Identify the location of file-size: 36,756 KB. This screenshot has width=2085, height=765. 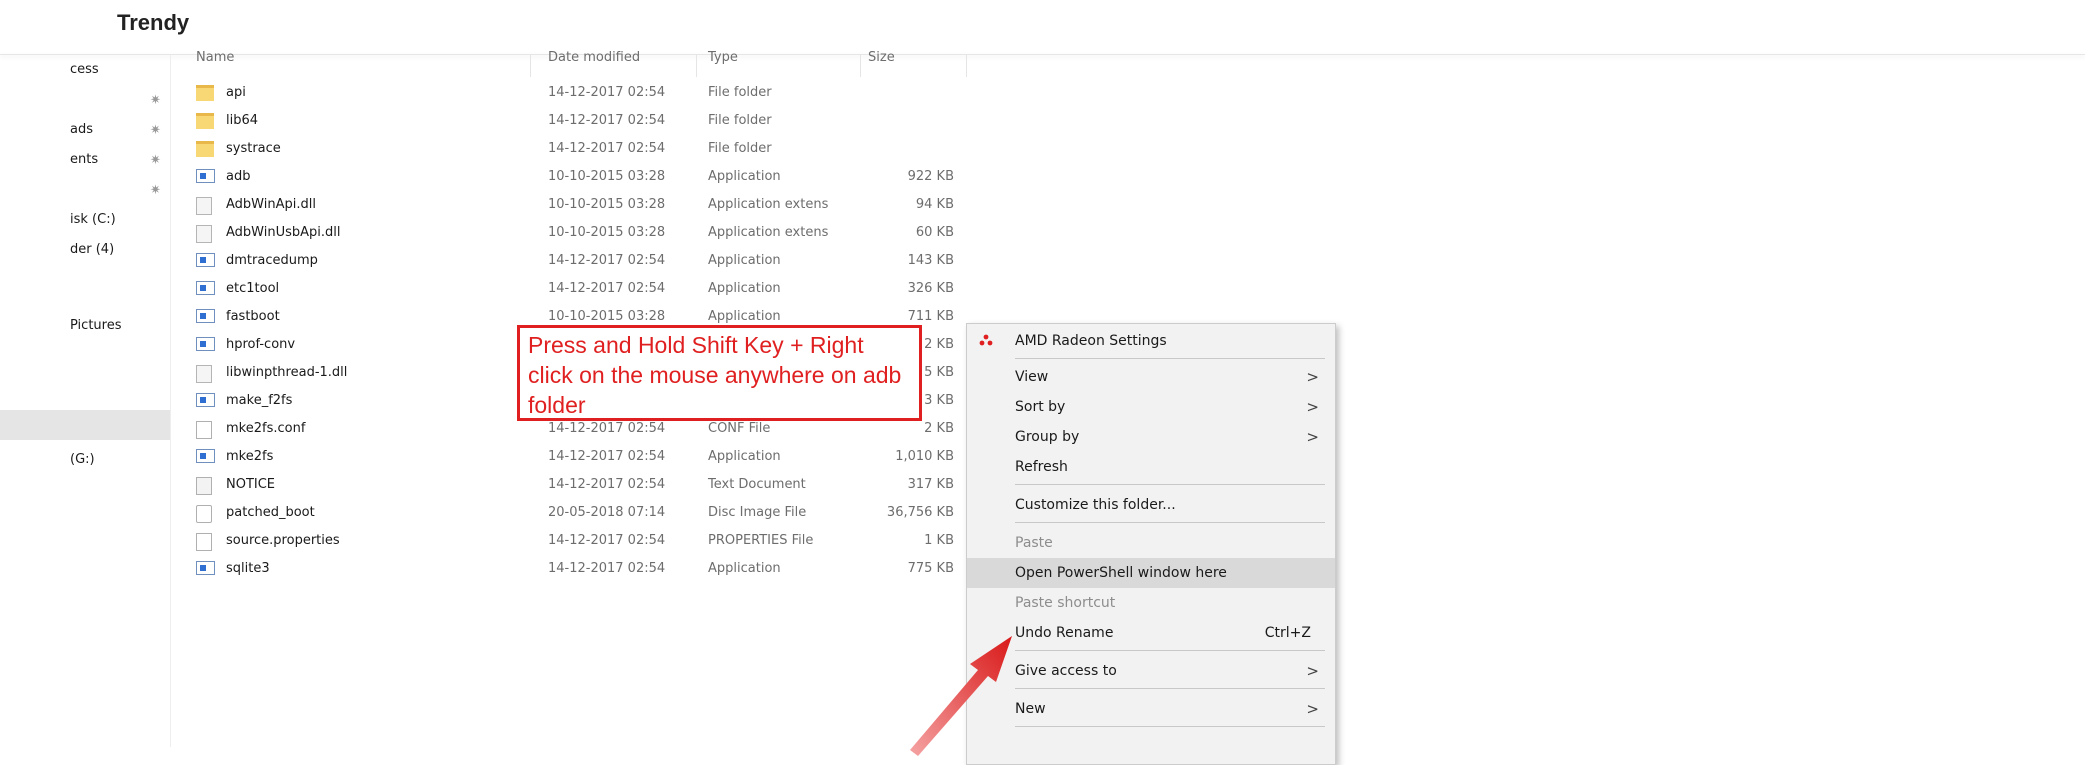
(920, 512).